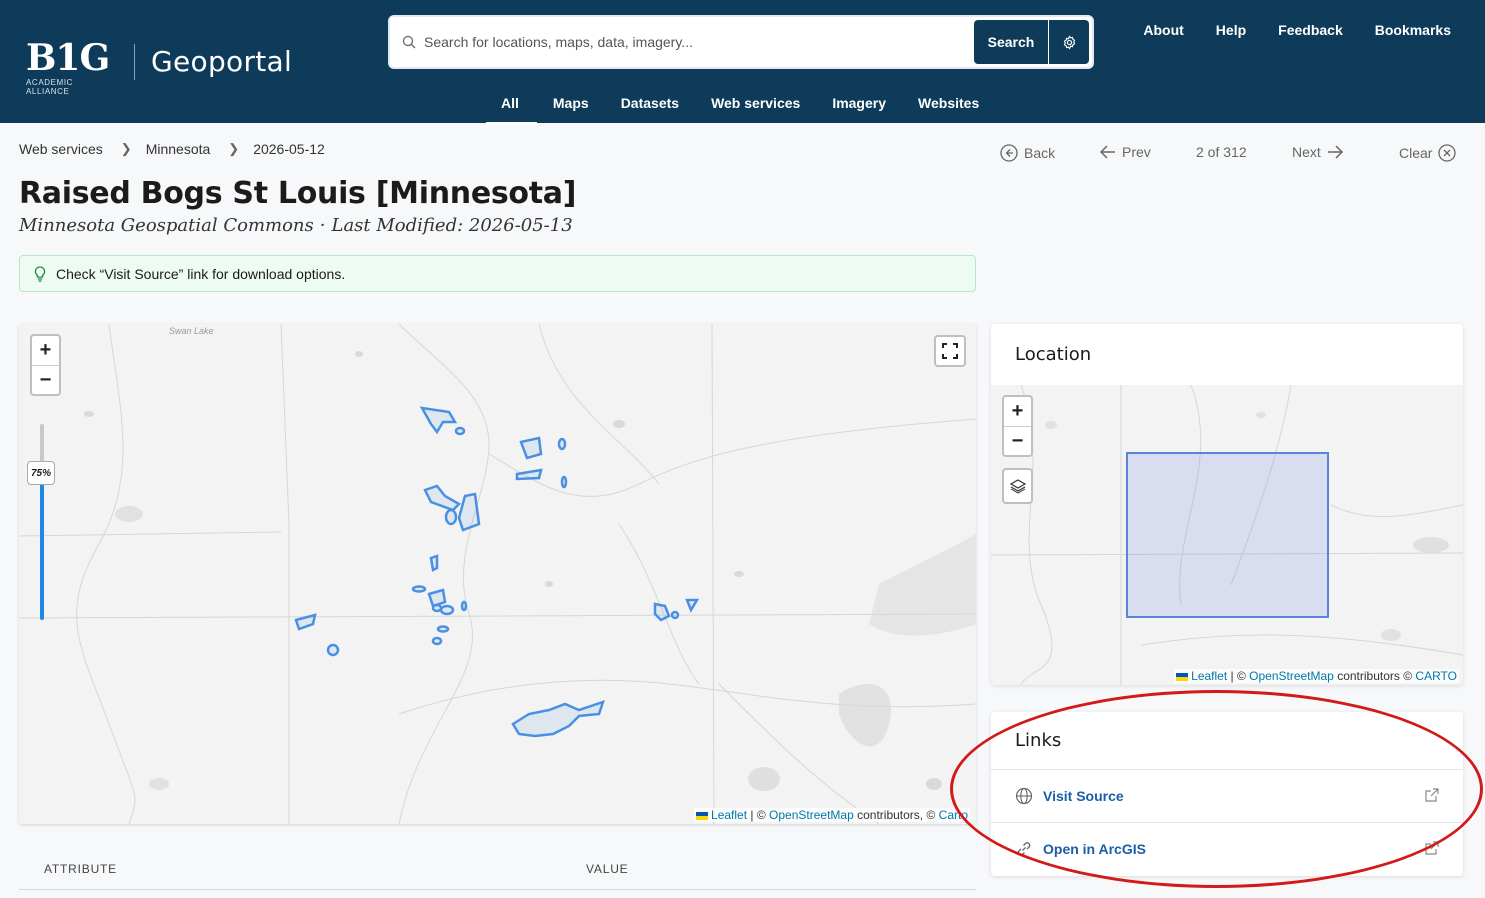 The width and height of the screenshot is (1485, 898). I want to click on nav-about: About, so click(1163, 30).